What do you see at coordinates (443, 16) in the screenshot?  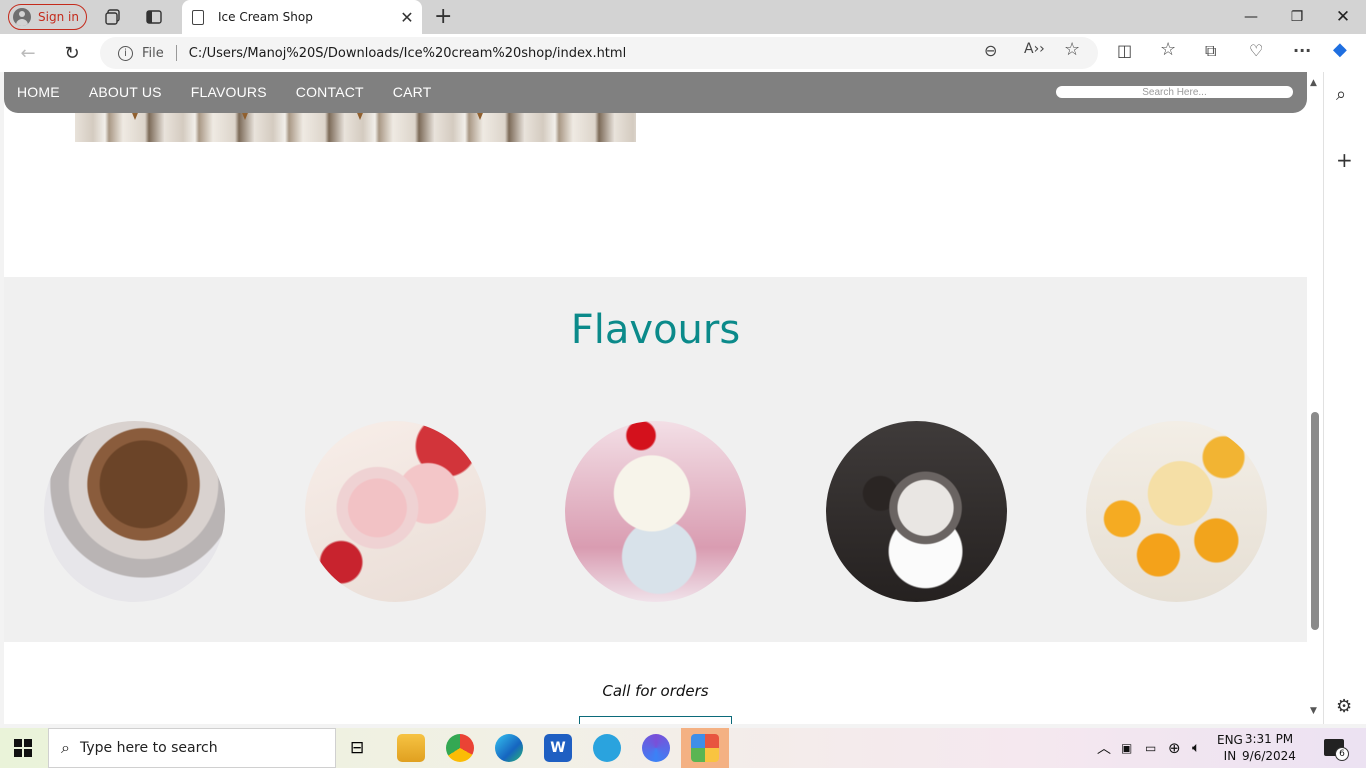 I see `new-tab-icon: +` at bounding box center [443, 16].